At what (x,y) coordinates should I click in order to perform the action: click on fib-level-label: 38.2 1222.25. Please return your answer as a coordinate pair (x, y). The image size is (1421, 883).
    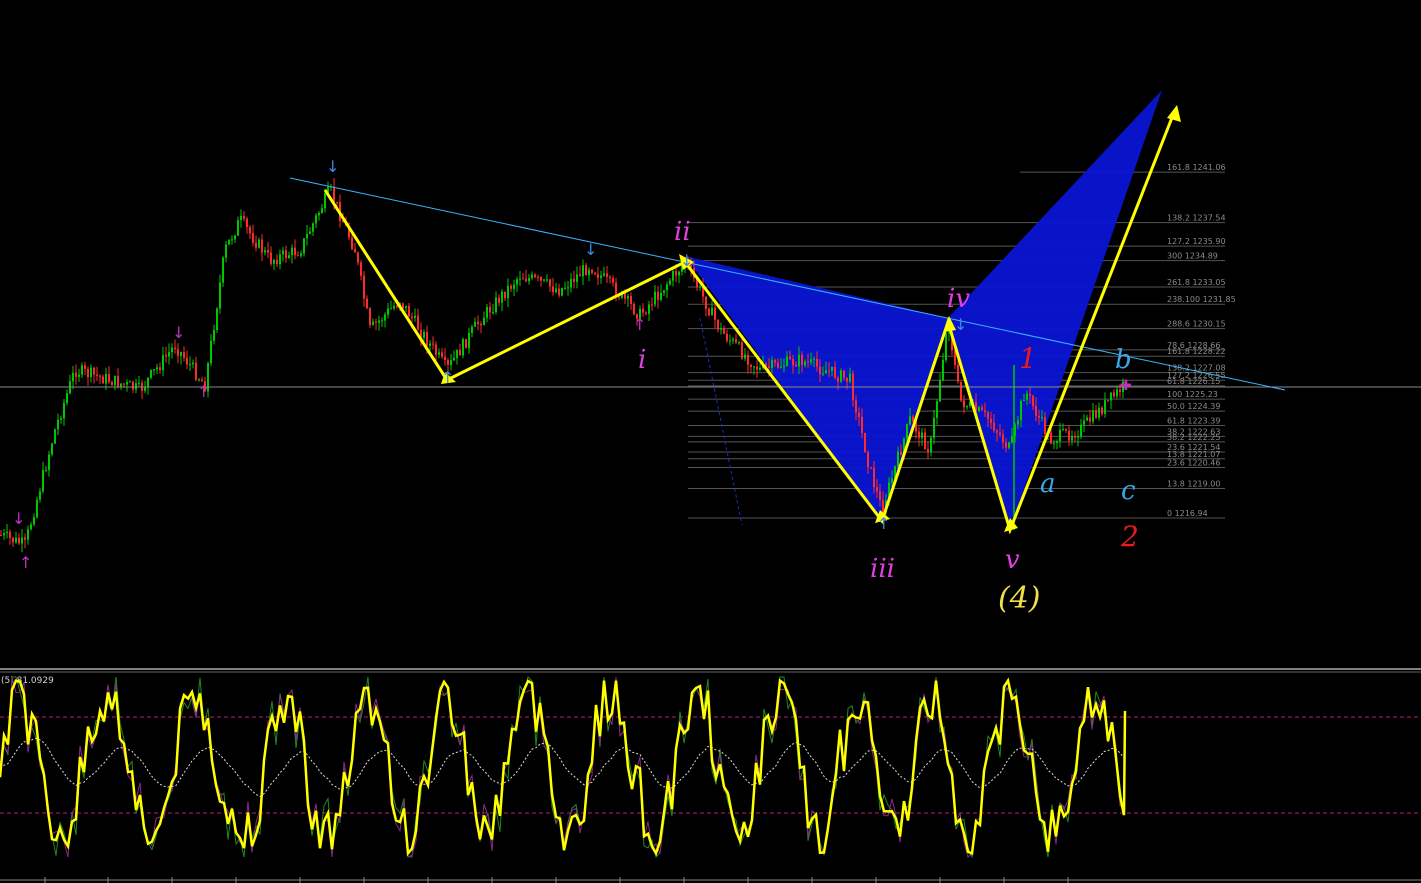
    Looking at the image, I should click on (1193, 437).